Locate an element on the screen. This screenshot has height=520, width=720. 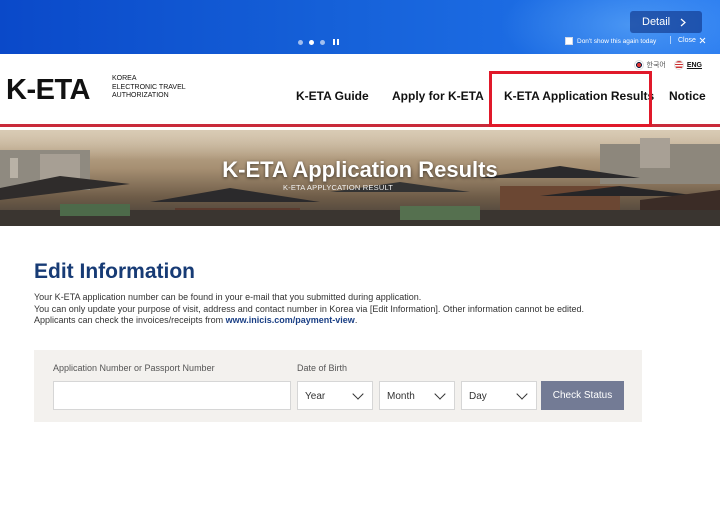
dont-show-checkbox is located at coordinates (569, 41).